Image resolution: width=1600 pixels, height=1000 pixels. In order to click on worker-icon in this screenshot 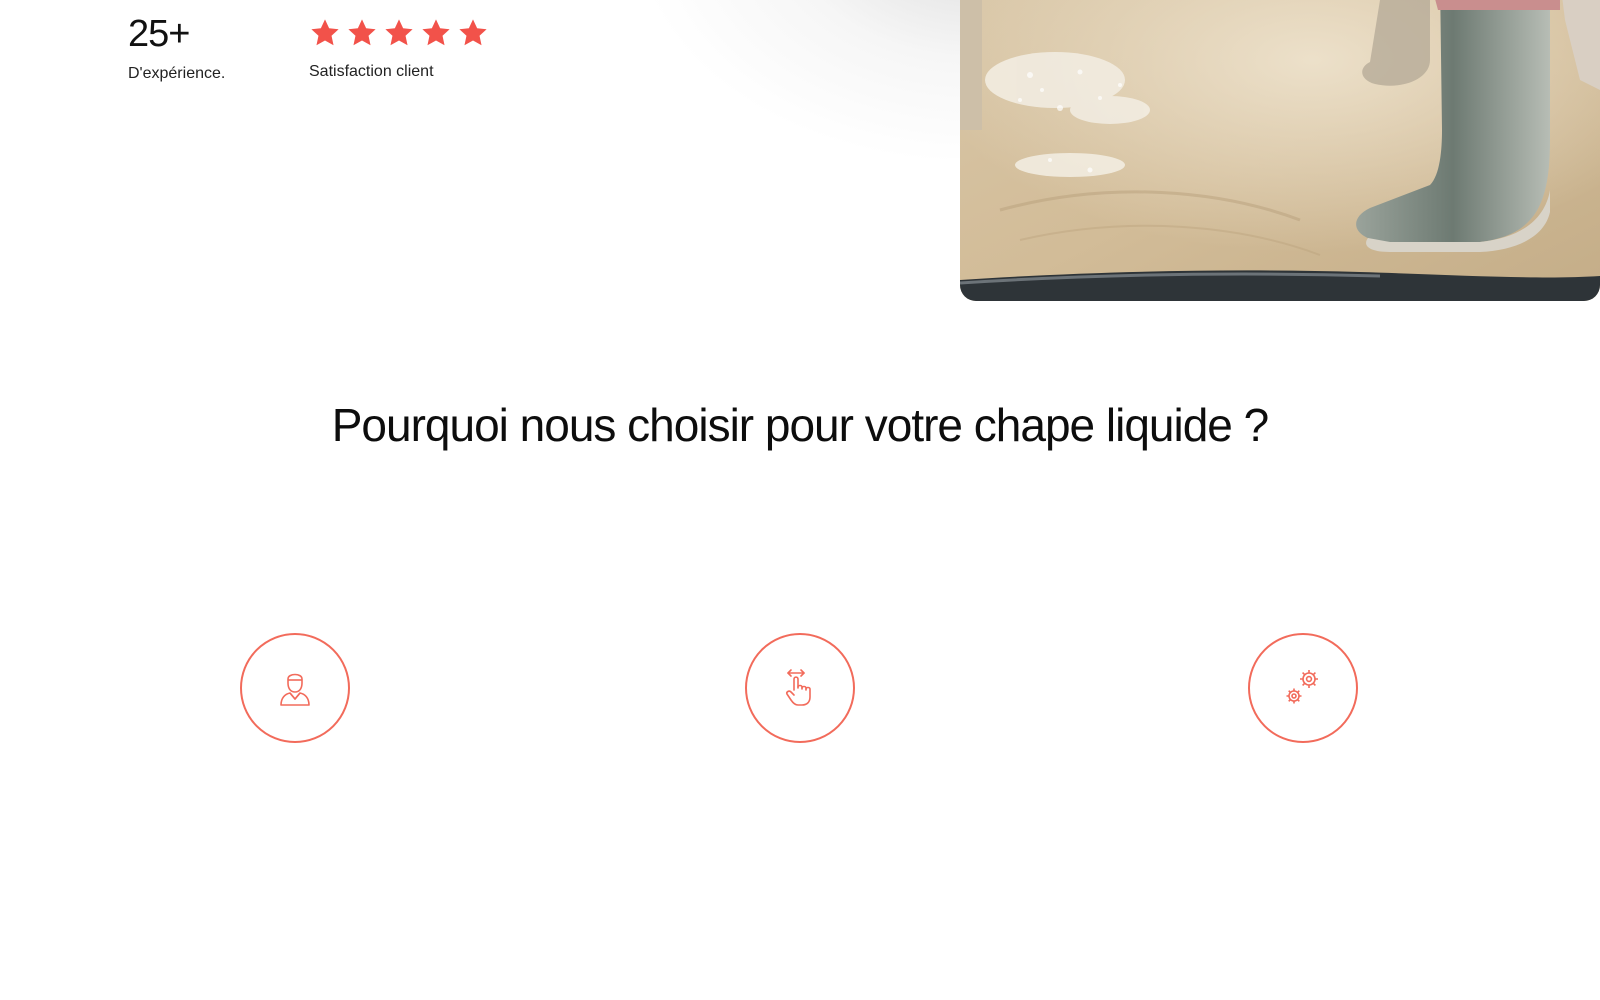, I will do `click(295, 689)`.